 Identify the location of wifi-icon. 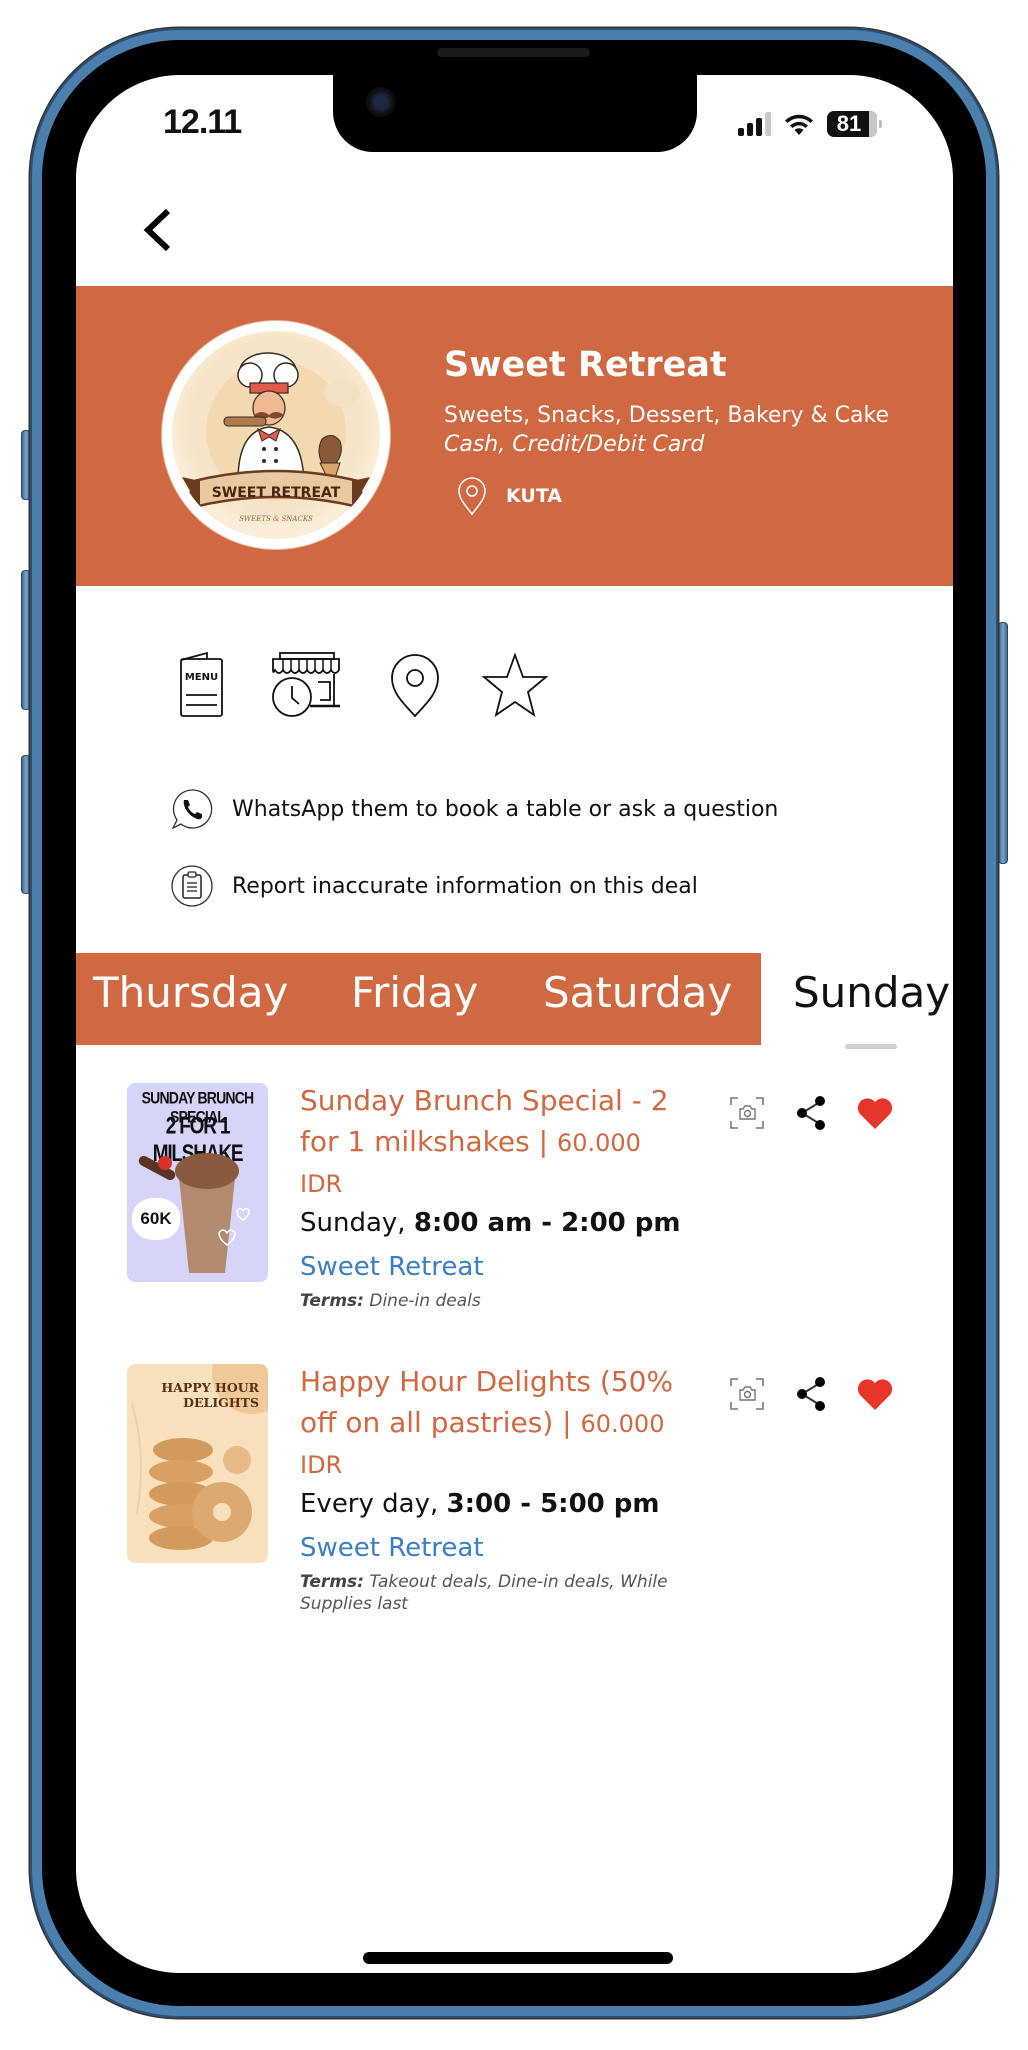
(799, 124).